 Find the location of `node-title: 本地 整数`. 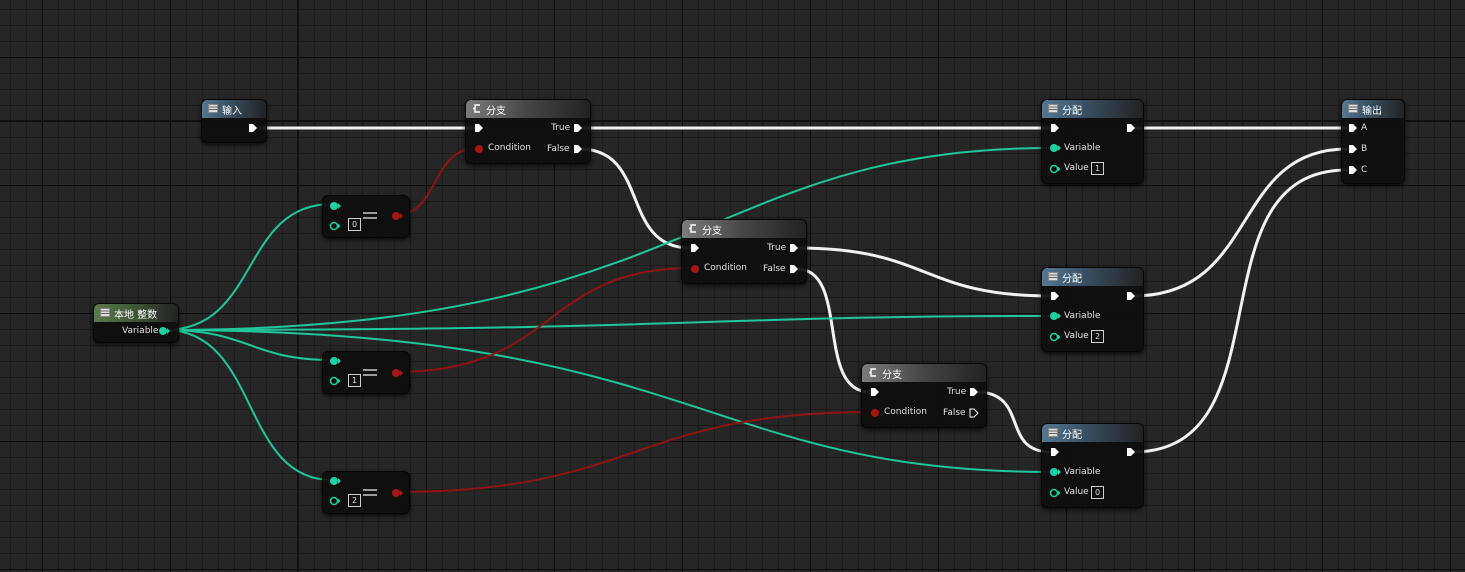

node-title: 本地 整数 is located at coordinates (136, 315).